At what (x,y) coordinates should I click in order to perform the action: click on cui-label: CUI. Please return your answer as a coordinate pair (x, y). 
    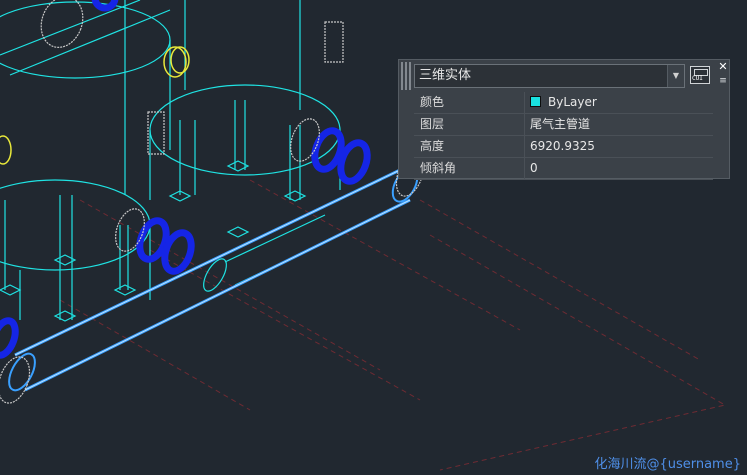
    Looking at the image, I should click on (697, 78).